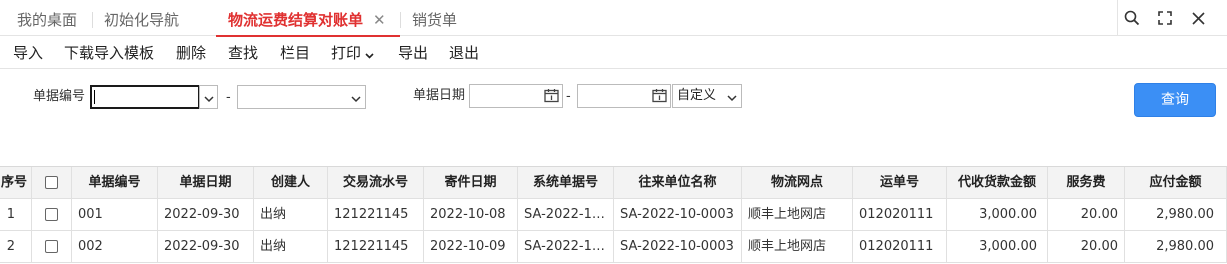 This screenshot has height=264, width=1227. I want to click on text-cursor, so click(94, 97).